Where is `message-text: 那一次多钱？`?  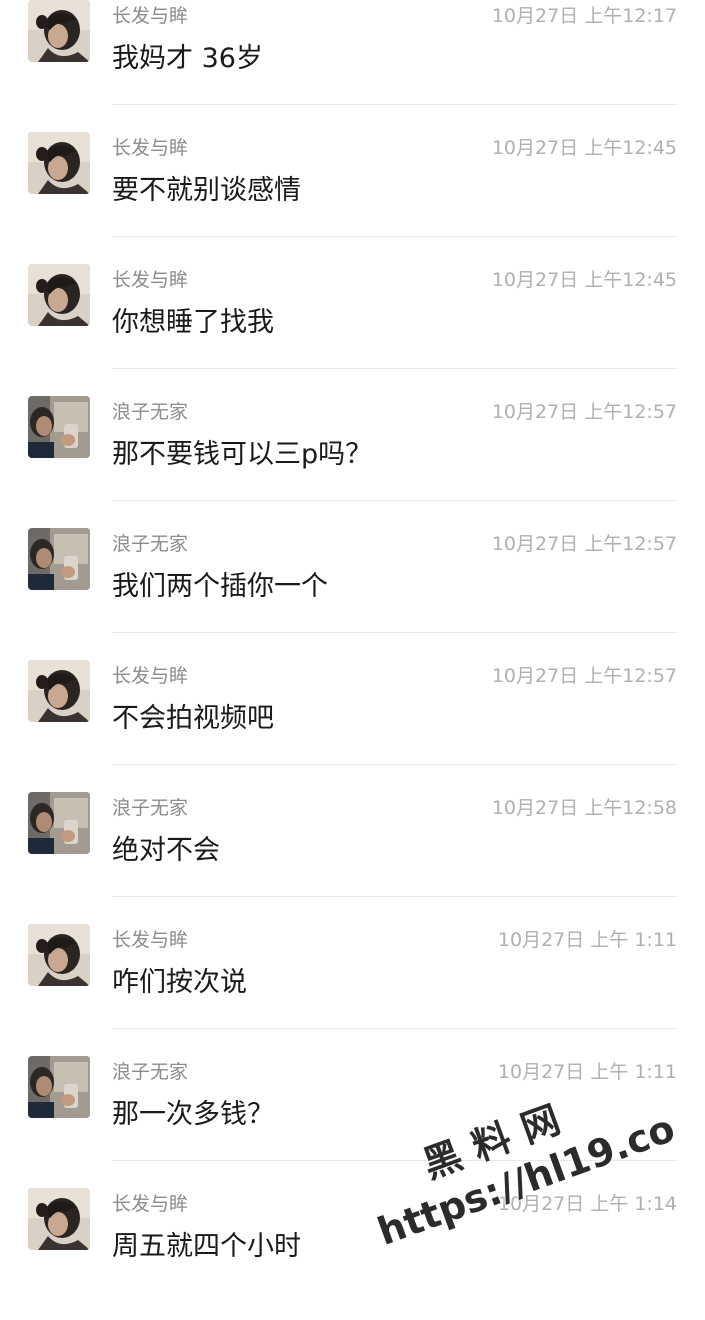
message-text: 那一次多钱？ is located at coordinates (193, 1114).